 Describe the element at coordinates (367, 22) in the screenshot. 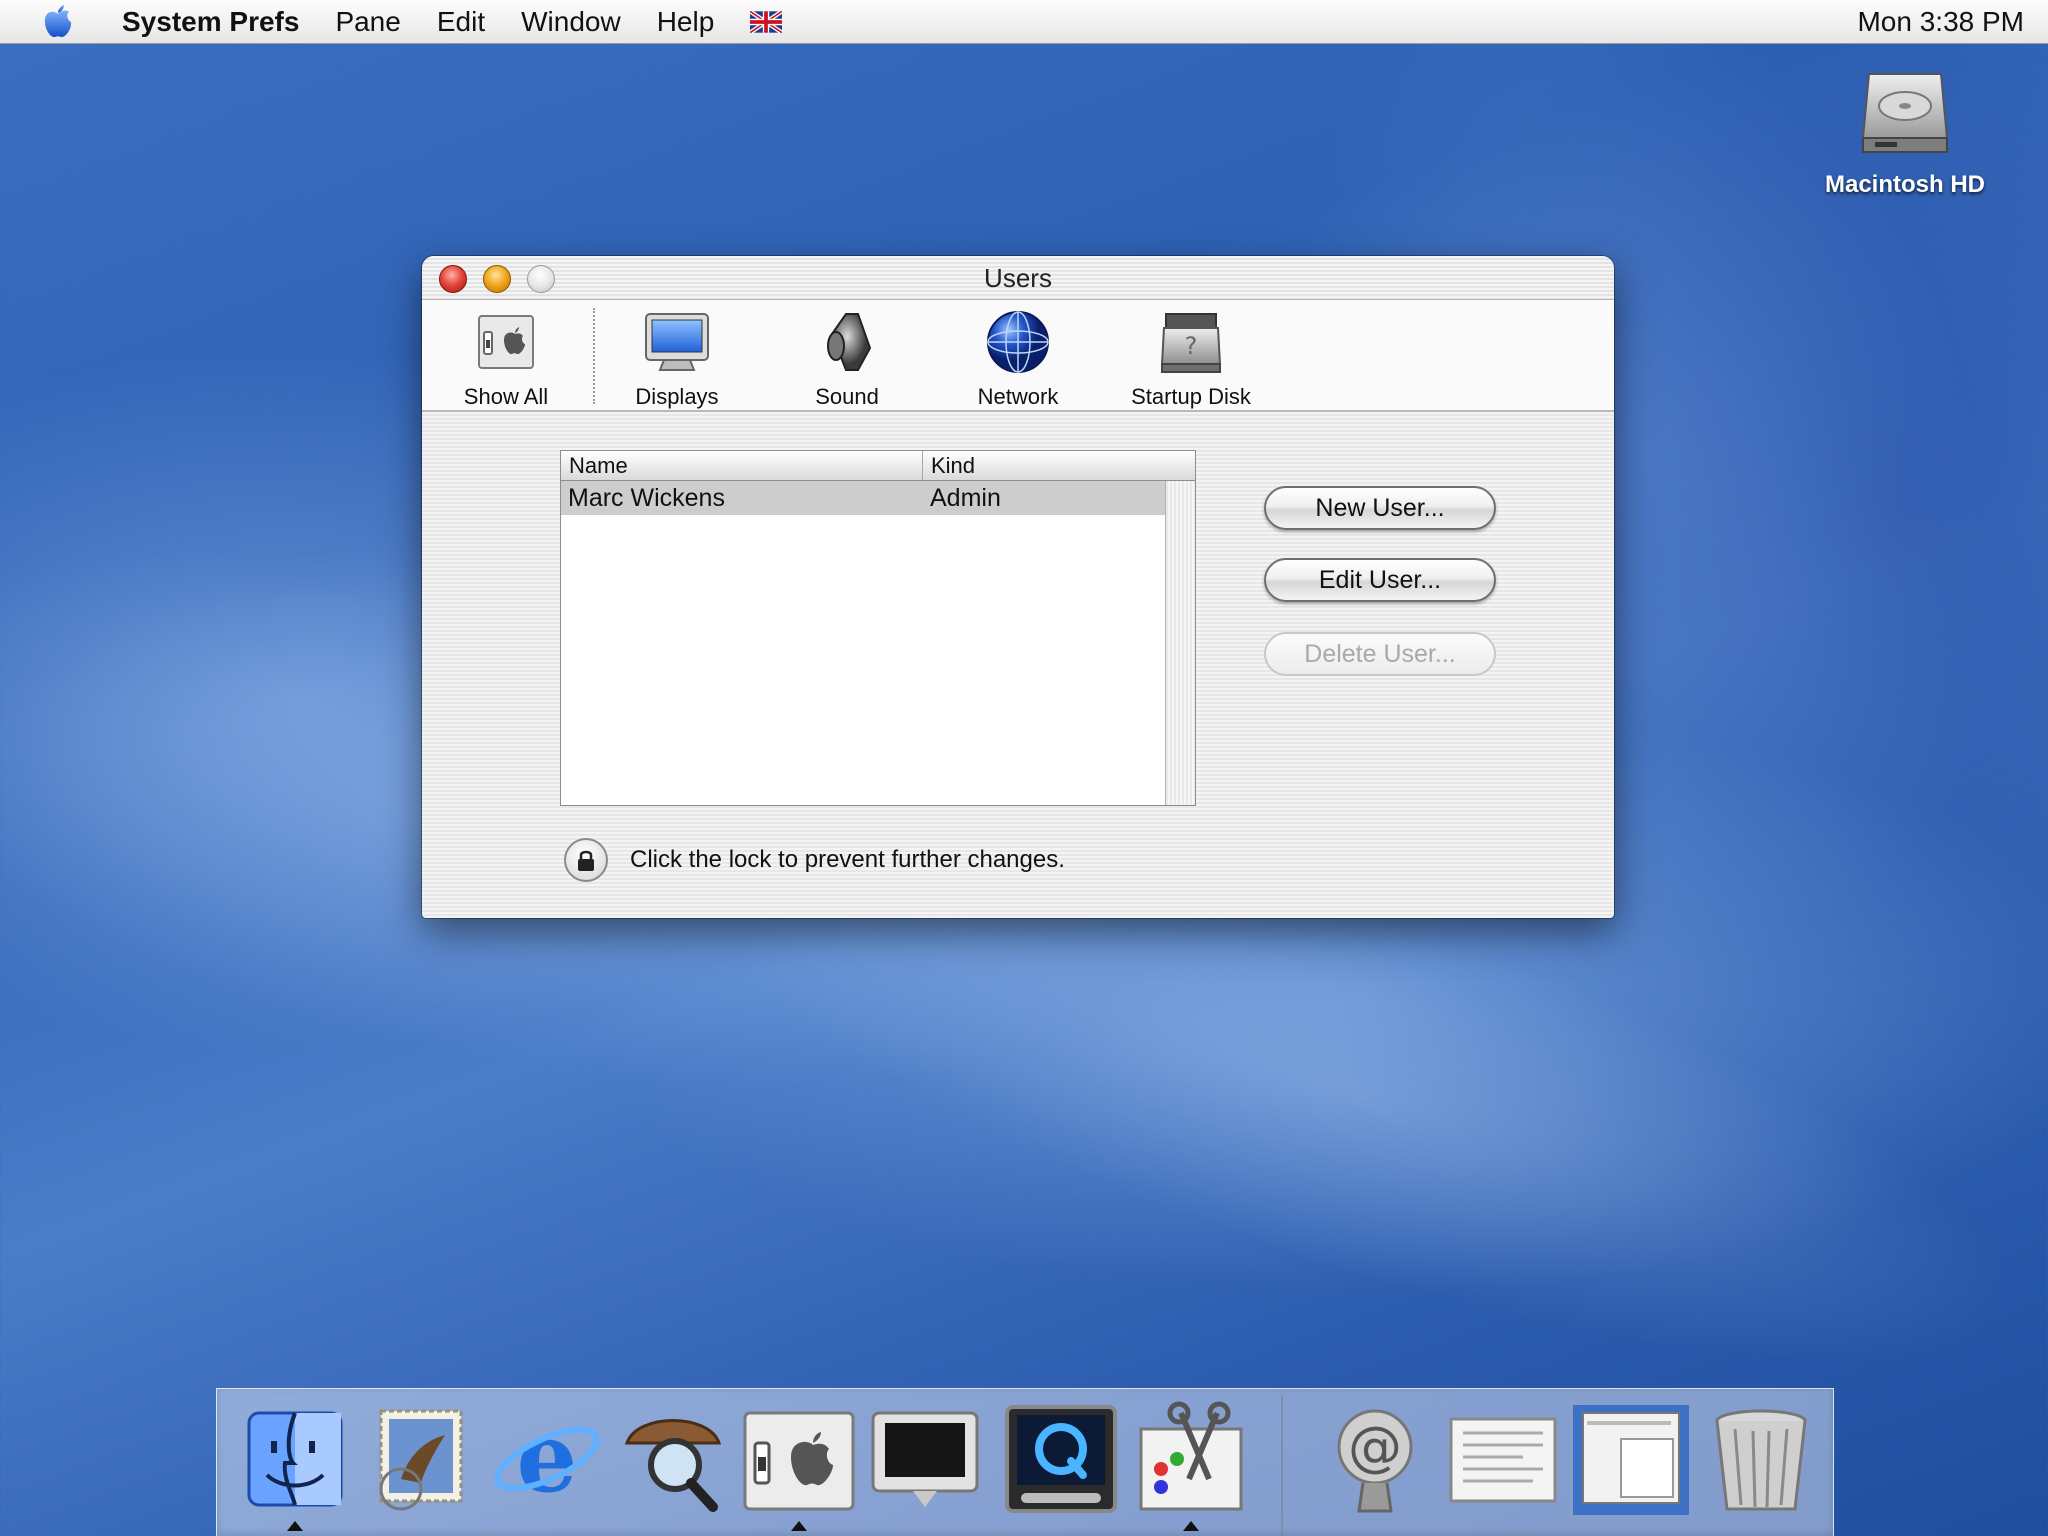

I see `menu-pane: Pane` at that location.